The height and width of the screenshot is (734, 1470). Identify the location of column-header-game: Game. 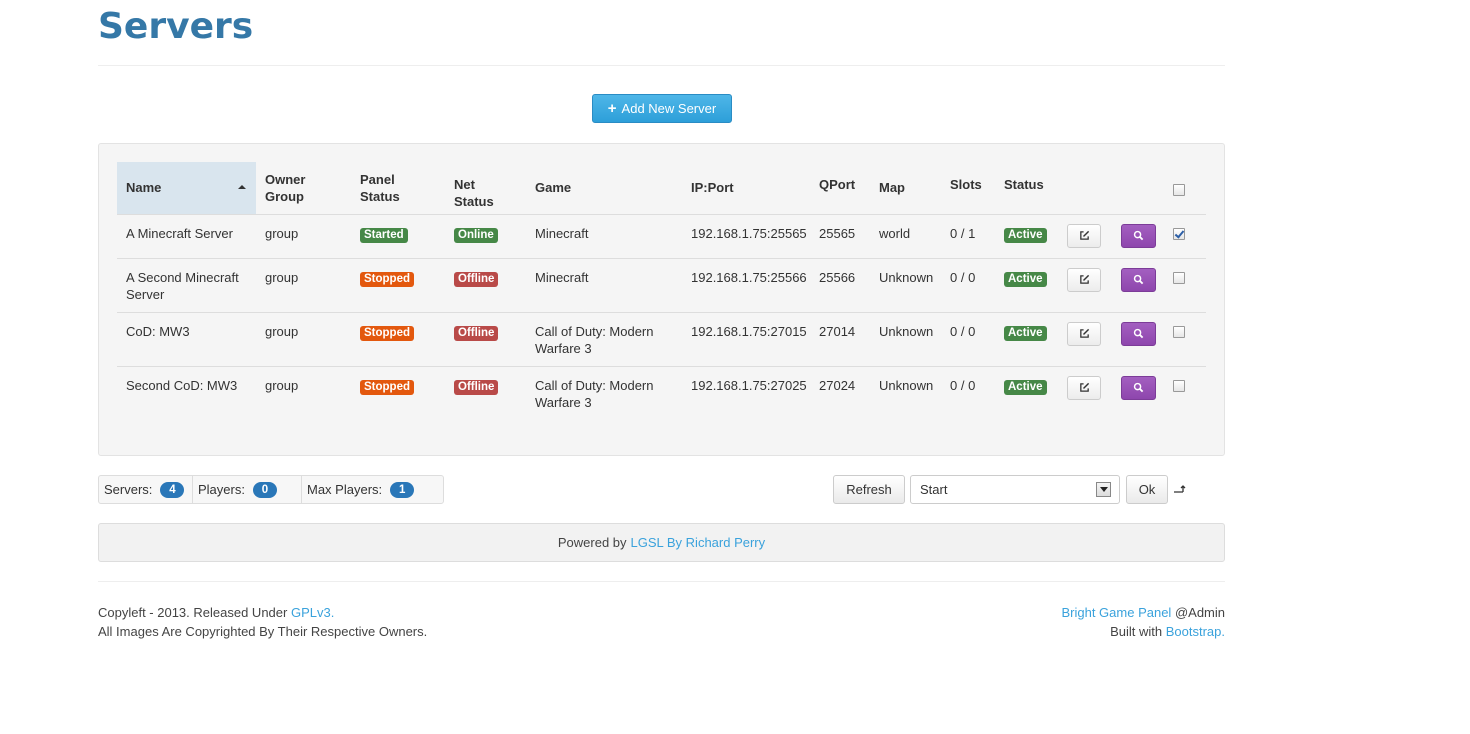
(604, 188).